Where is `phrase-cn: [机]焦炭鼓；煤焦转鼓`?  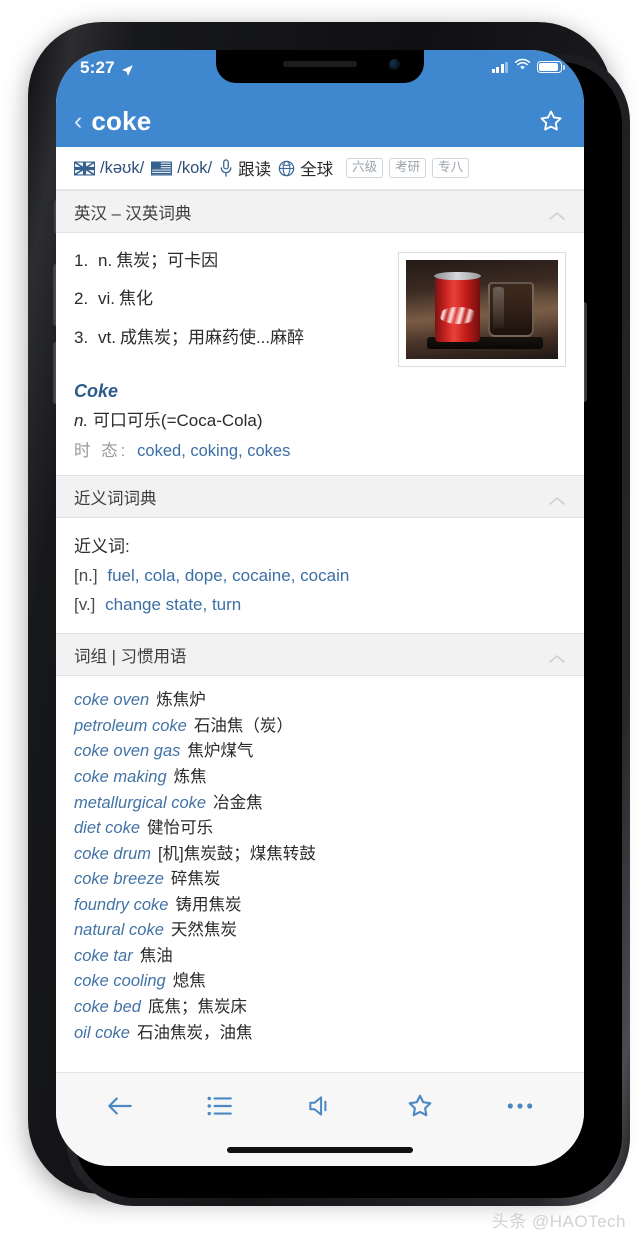
phrase-cn: [机]焦炭鼓；煤焦转鼓 is located at coordinates (237, 853).